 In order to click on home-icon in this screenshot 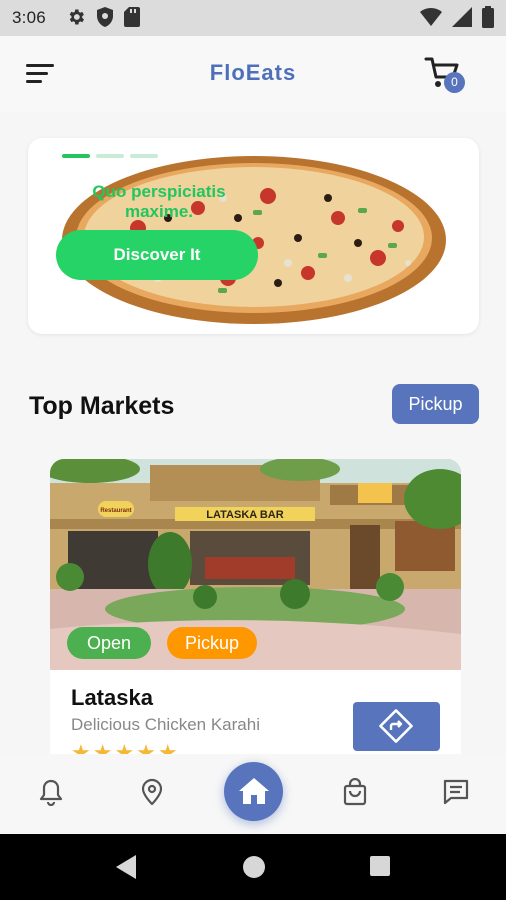, I will do `click(254, 791)`.